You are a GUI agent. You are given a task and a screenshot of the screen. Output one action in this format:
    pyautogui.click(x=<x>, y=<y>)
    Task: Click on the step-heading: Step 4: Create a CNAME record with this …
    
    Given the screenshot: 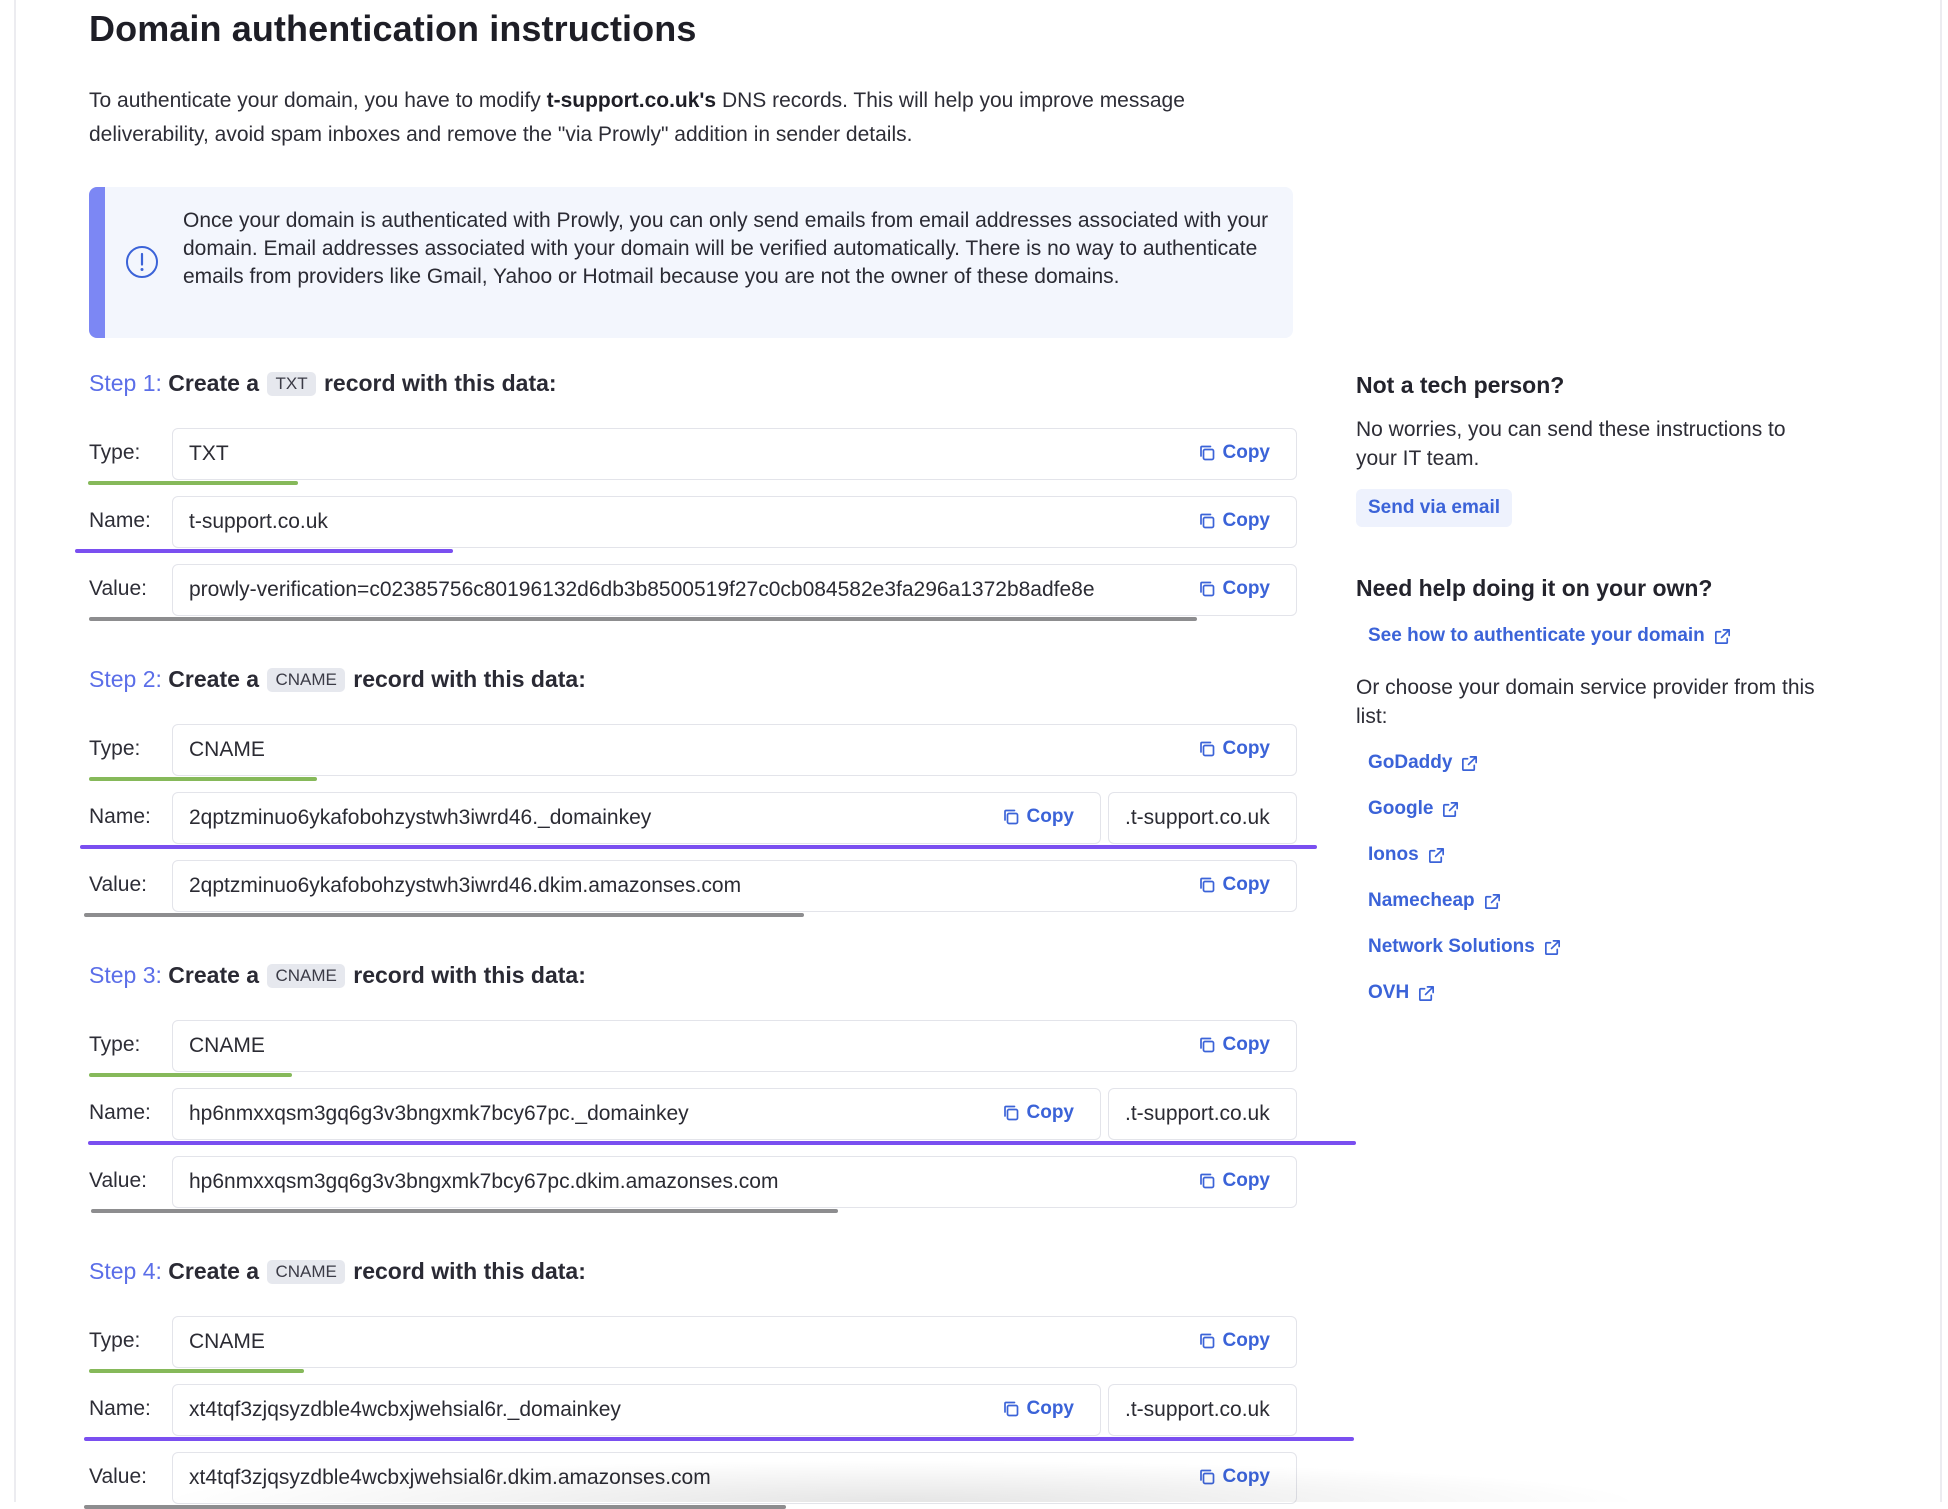 What is the action you would take?
    pyautogui.click(x=337, y=1271)
    